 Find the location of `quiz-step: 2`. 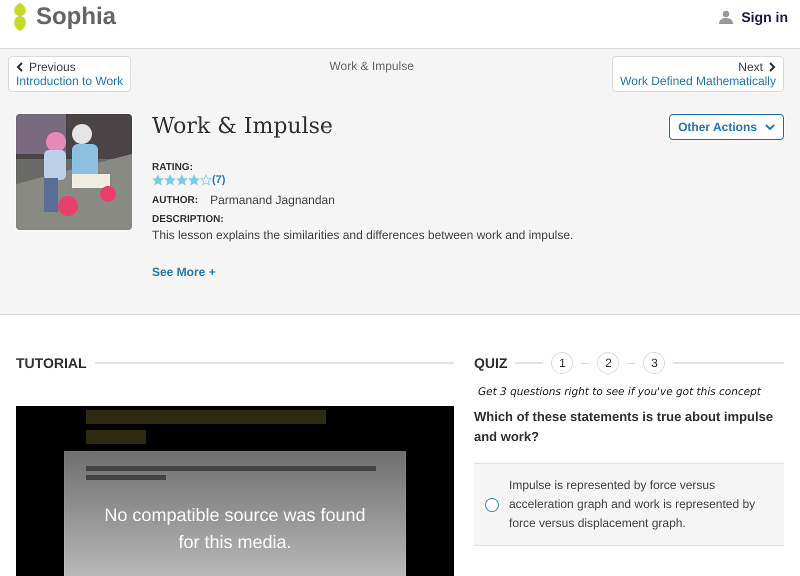

quiz-step: 2 is located at coordinates (608, 363).